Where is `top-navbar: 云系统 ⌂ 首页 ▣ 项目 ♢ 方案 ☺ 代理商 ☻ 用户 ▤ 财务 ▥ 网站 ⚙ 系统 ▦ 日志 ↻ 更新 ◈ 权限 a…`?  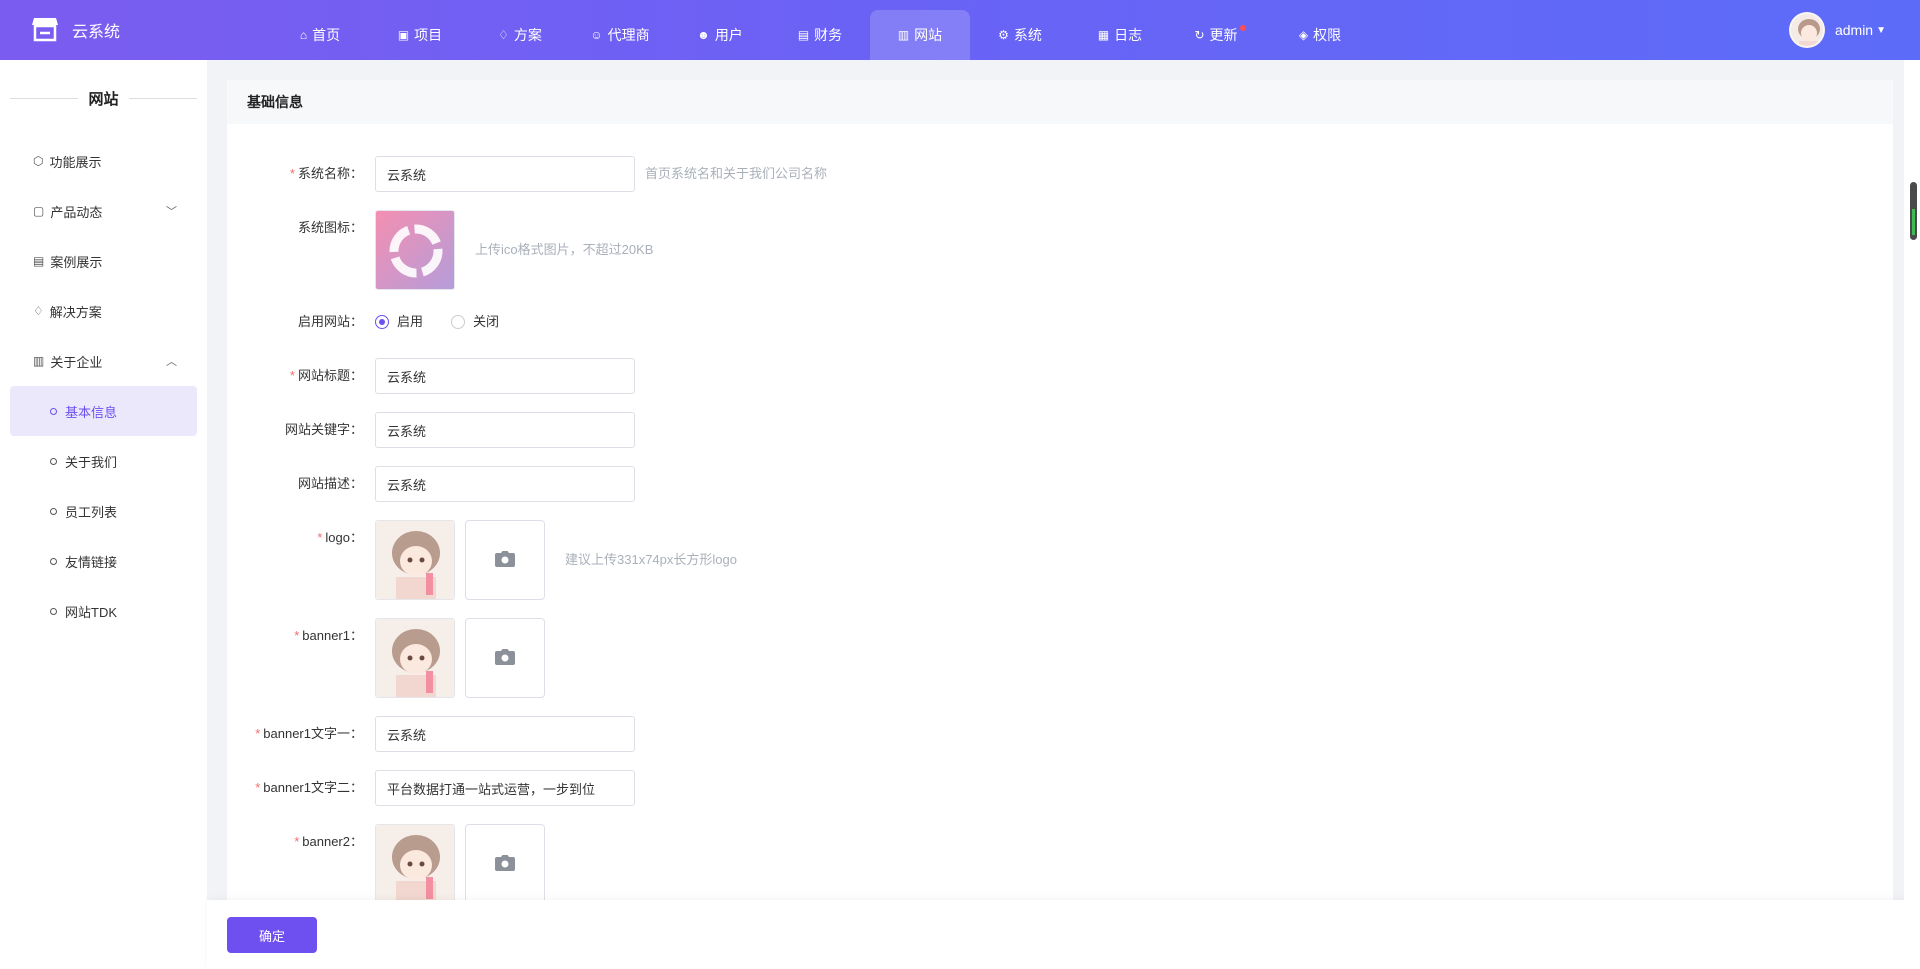
top-navbar: 云系统 ⌂ 首页 ▣ 项目 ♢ 方案 ☺ 代理商 ☻ 用户 ▤ 财务 ▥ 网站 ⚙ 系统 ▦ 日志 ↻ 更新 ◈ 权限 a… is located at coordinates (960, 30).